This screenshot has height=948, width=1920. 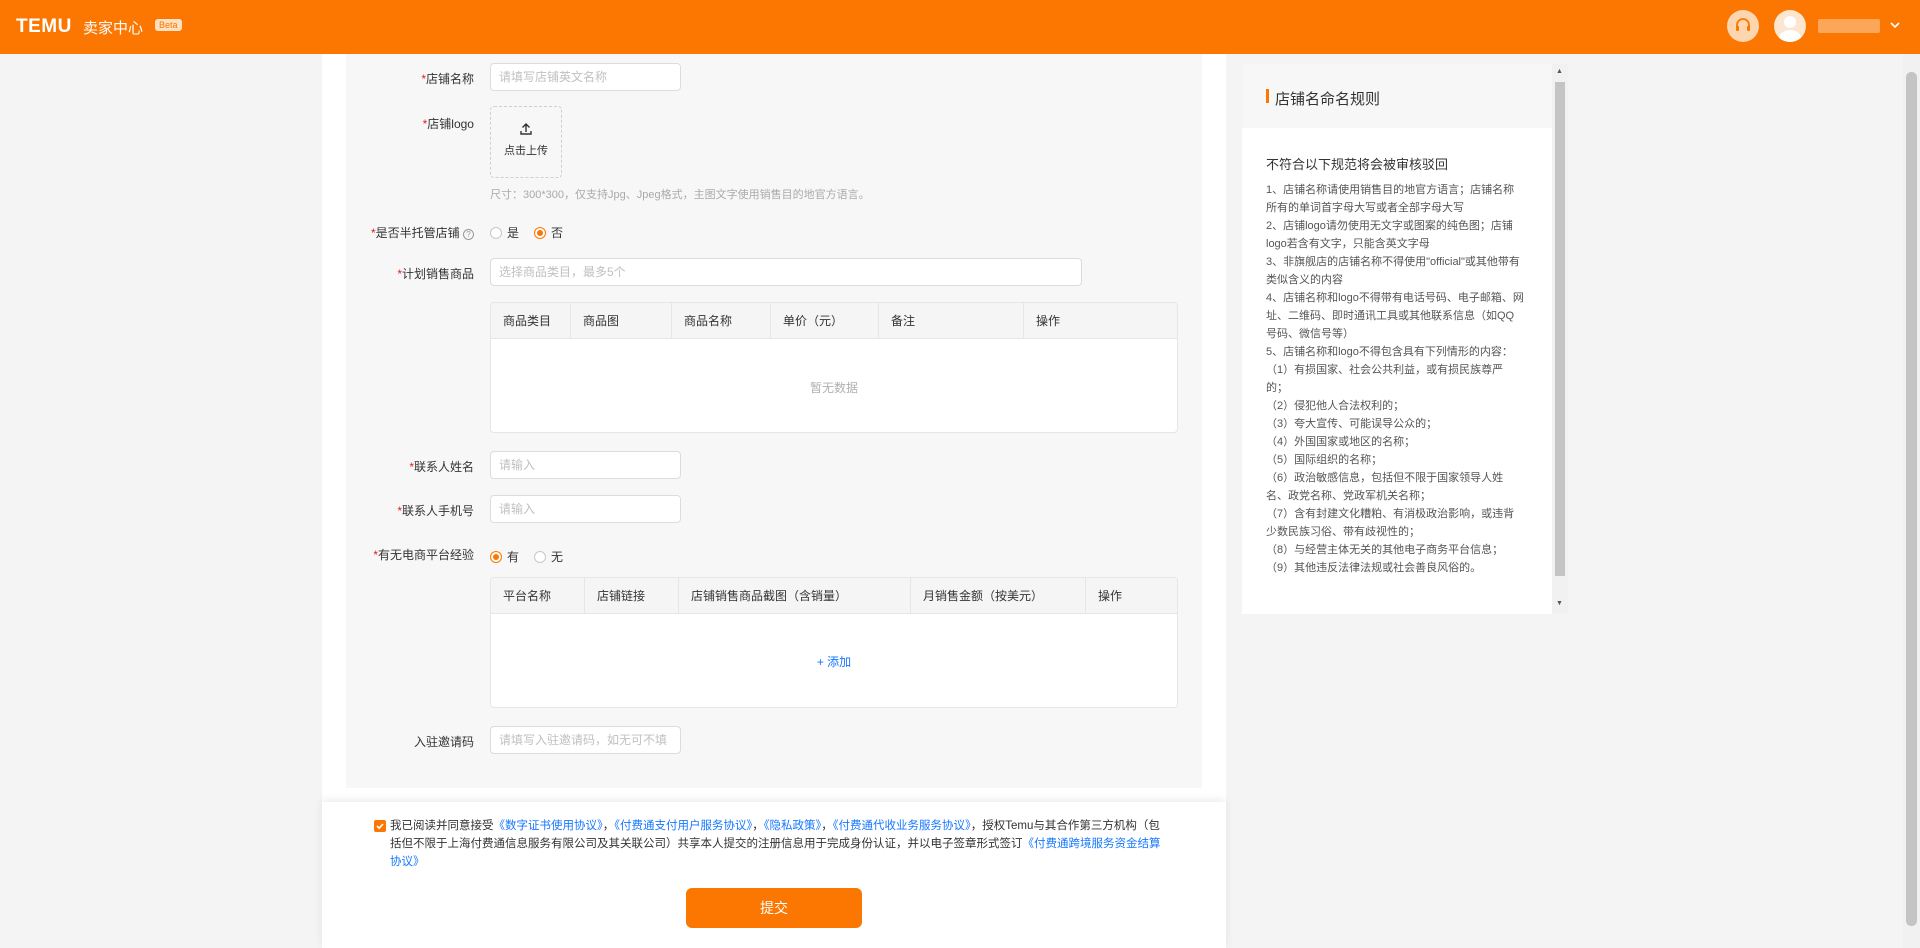 I want to click on submit-button: 提交, so click(x=774, y=908).